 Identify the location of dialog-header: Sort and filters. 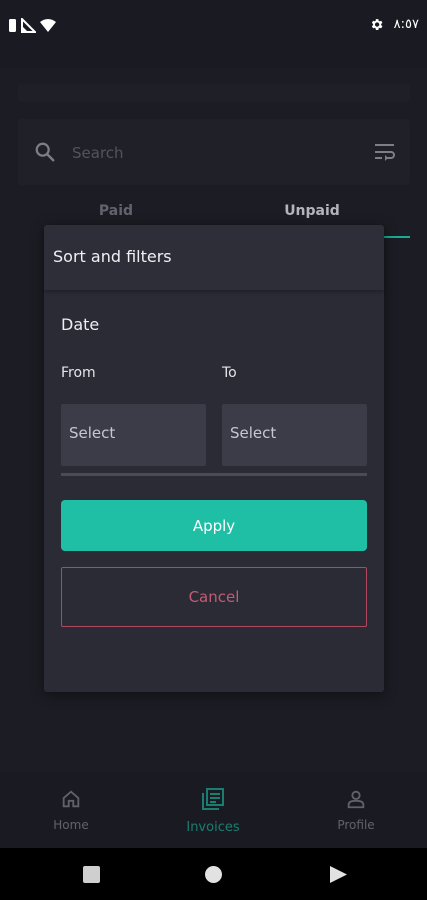
(214, 257).